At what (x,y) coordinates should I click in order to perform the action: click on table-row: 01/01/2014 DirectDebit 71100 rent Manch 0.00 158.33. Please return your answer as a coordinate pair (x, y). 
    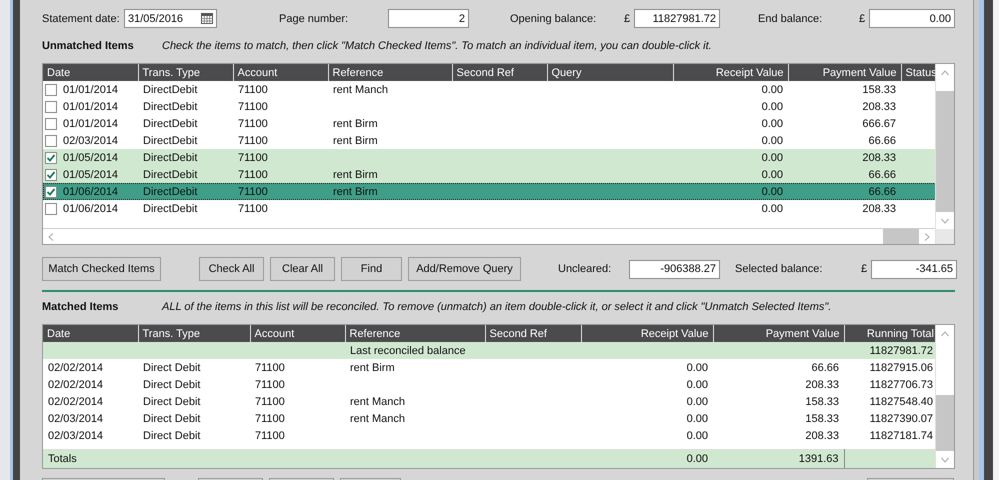
    Looking at the image, I should click on (490, 89).